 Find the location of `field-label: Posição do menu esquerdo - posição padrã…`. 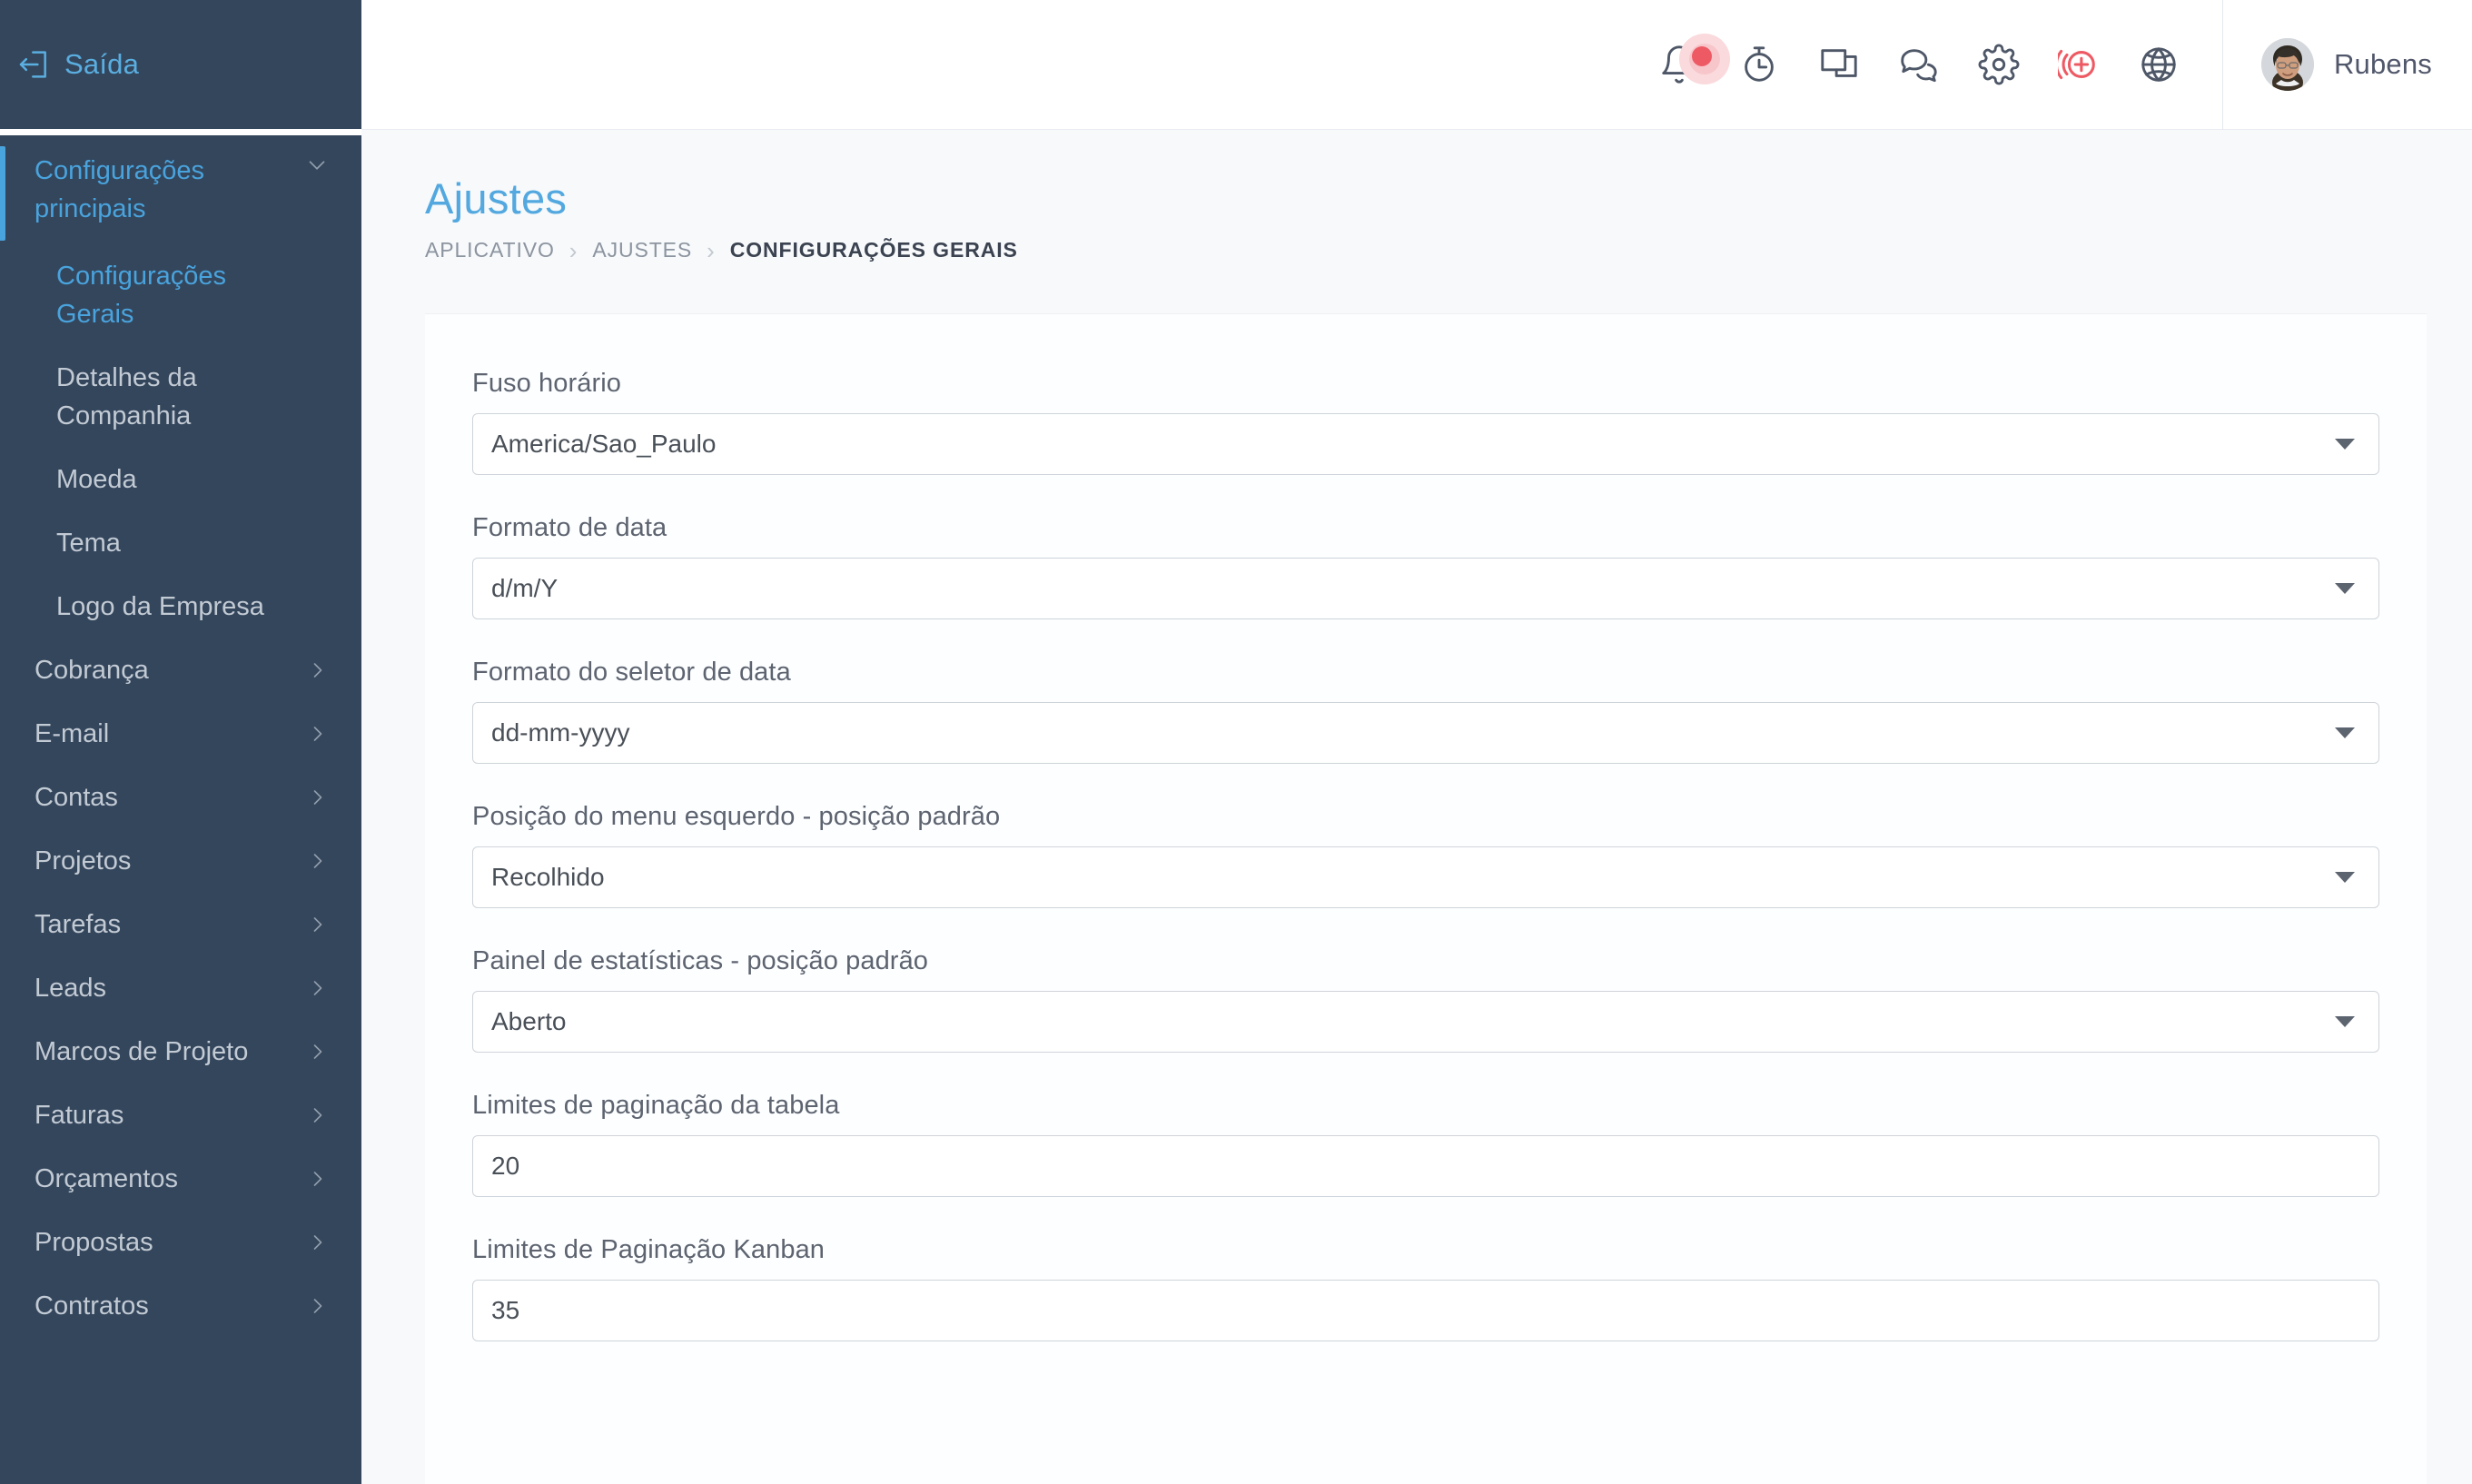

field-label: Posição do menu esquerdo - posição padrã… is located at coordinates (736, 816).